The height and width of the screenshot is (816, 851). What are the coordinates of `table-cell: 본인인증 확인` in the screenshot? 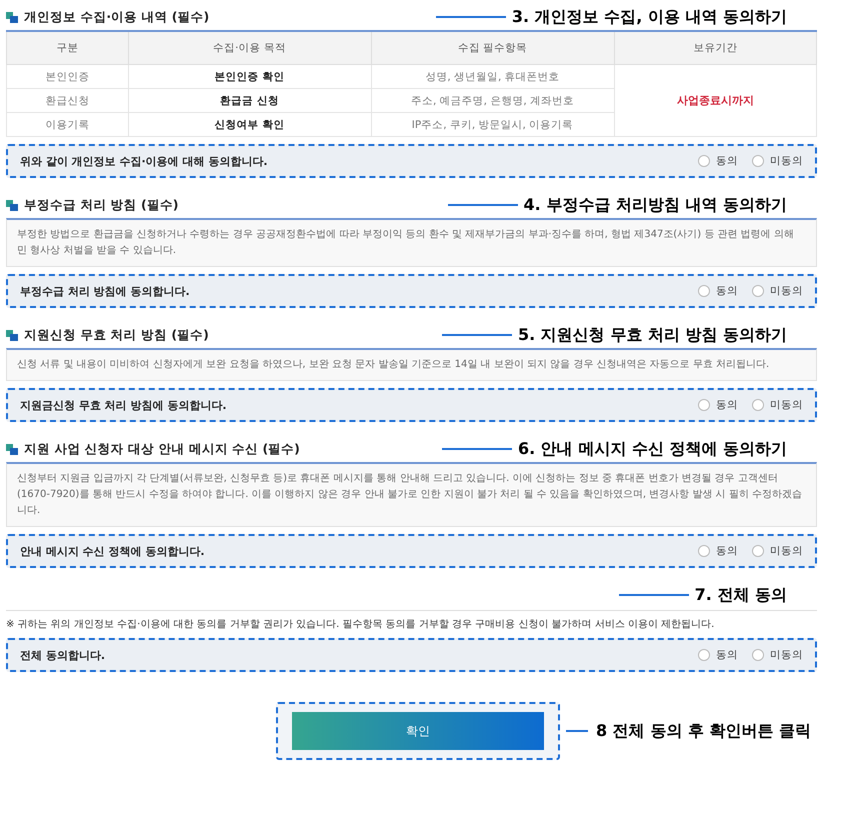 It's located at (249, 76).